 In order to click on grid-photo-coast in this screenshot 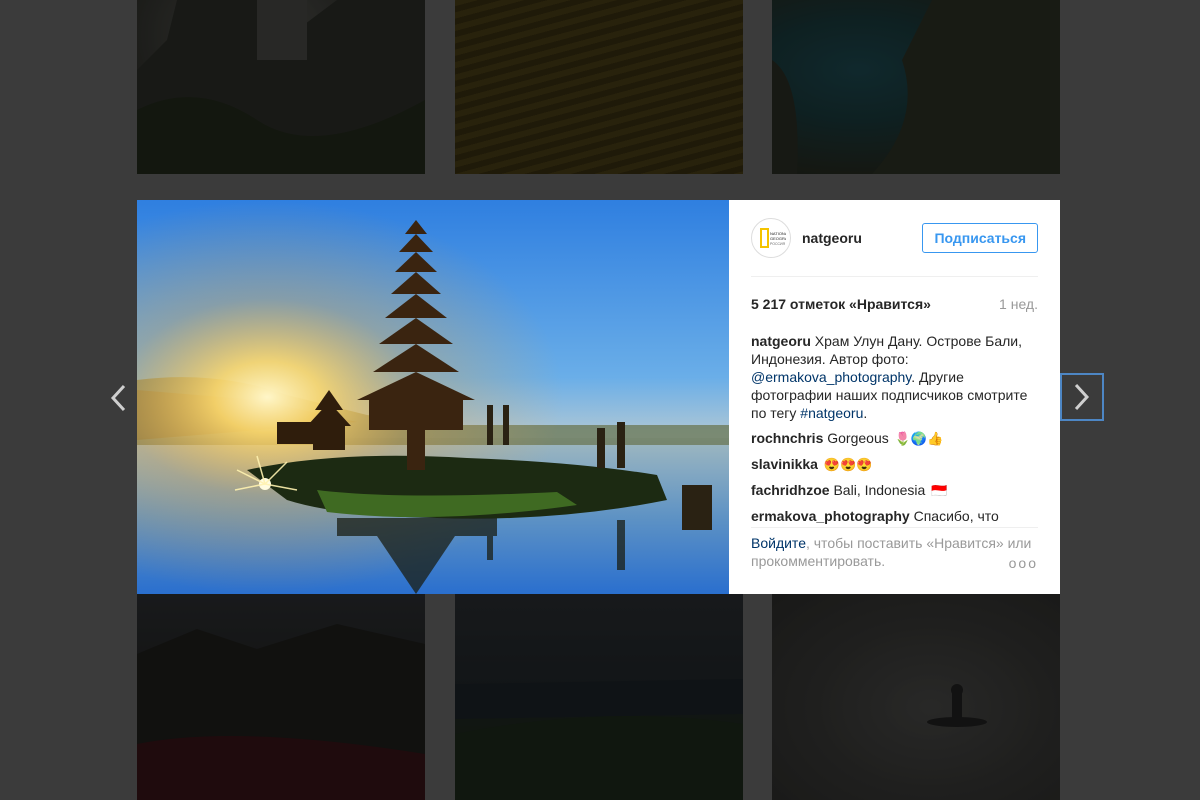, I will do `click(916, 87)`.